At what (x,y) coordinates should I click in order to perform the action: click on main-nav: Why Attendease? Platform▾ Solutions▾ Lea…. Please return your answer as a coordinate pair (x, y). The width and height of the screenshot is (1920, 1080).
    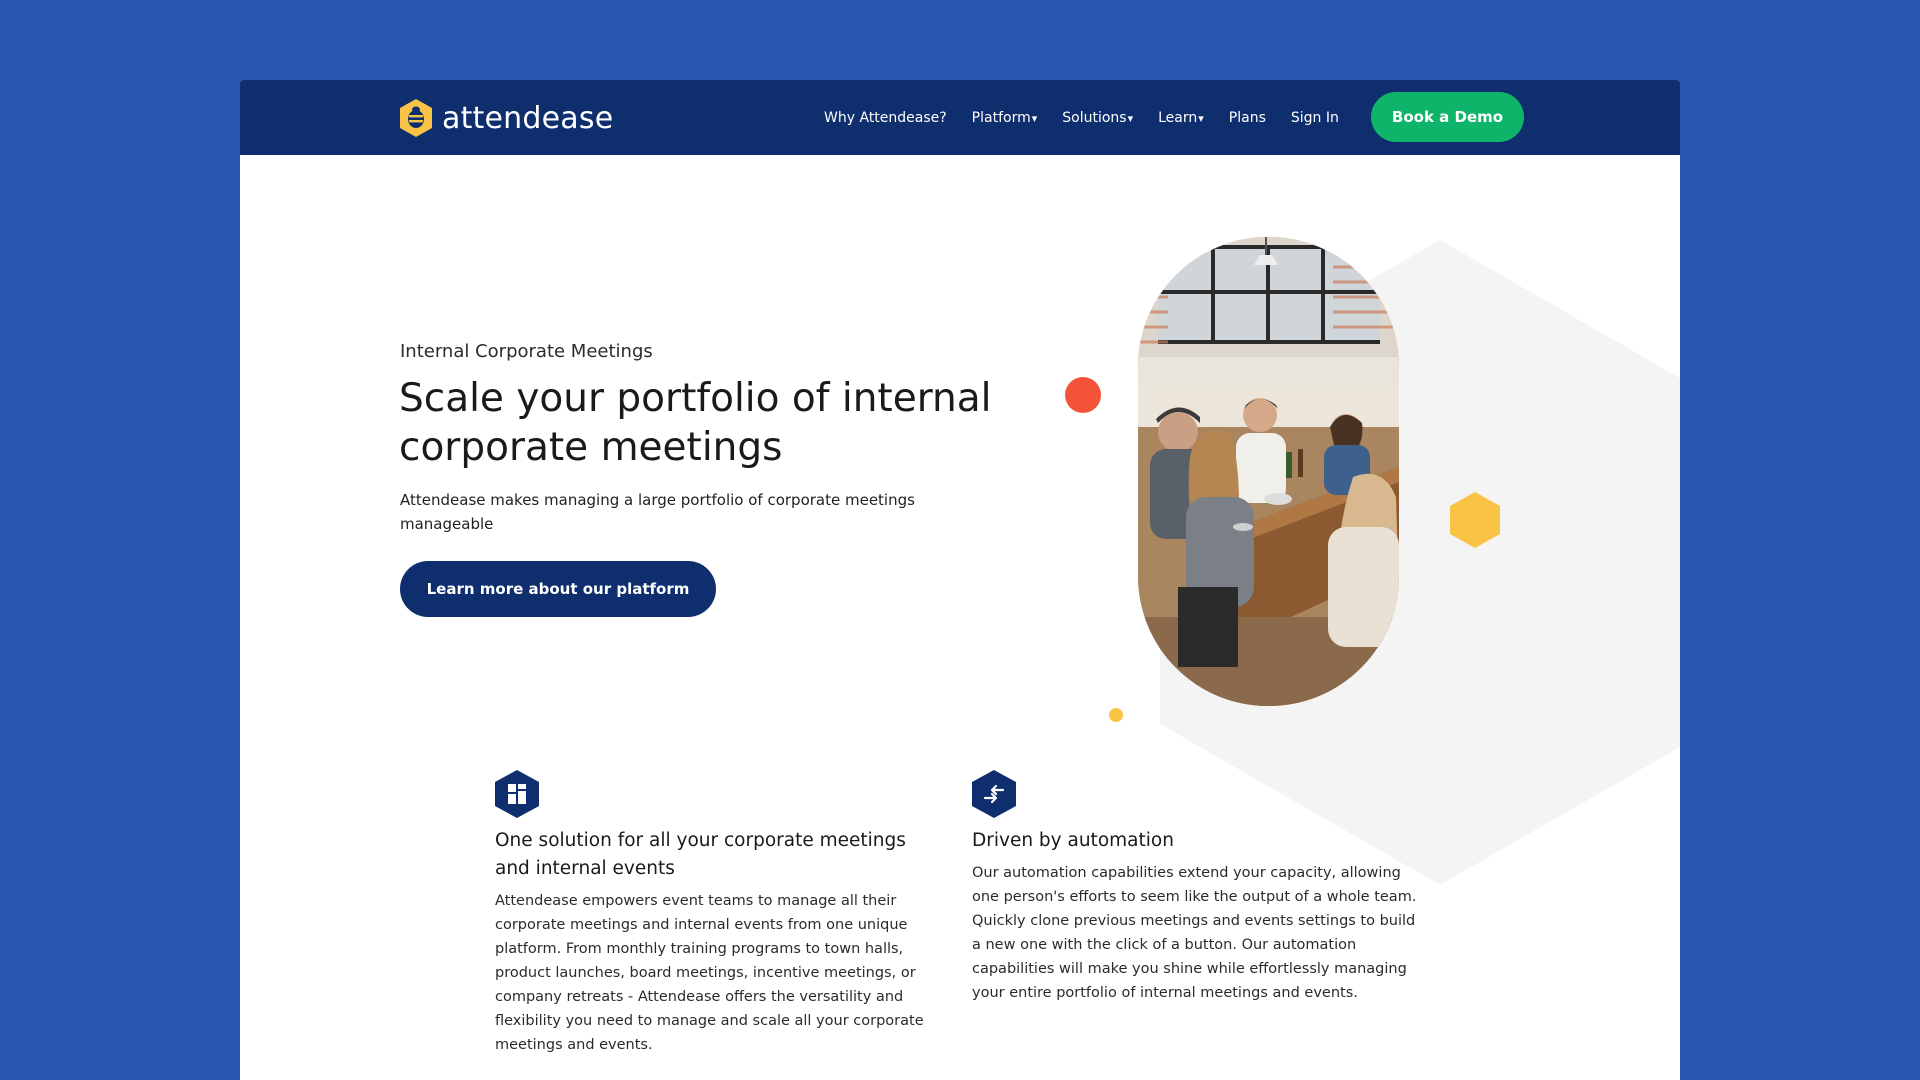
    Looking at the image, I should click on (1081, 117).